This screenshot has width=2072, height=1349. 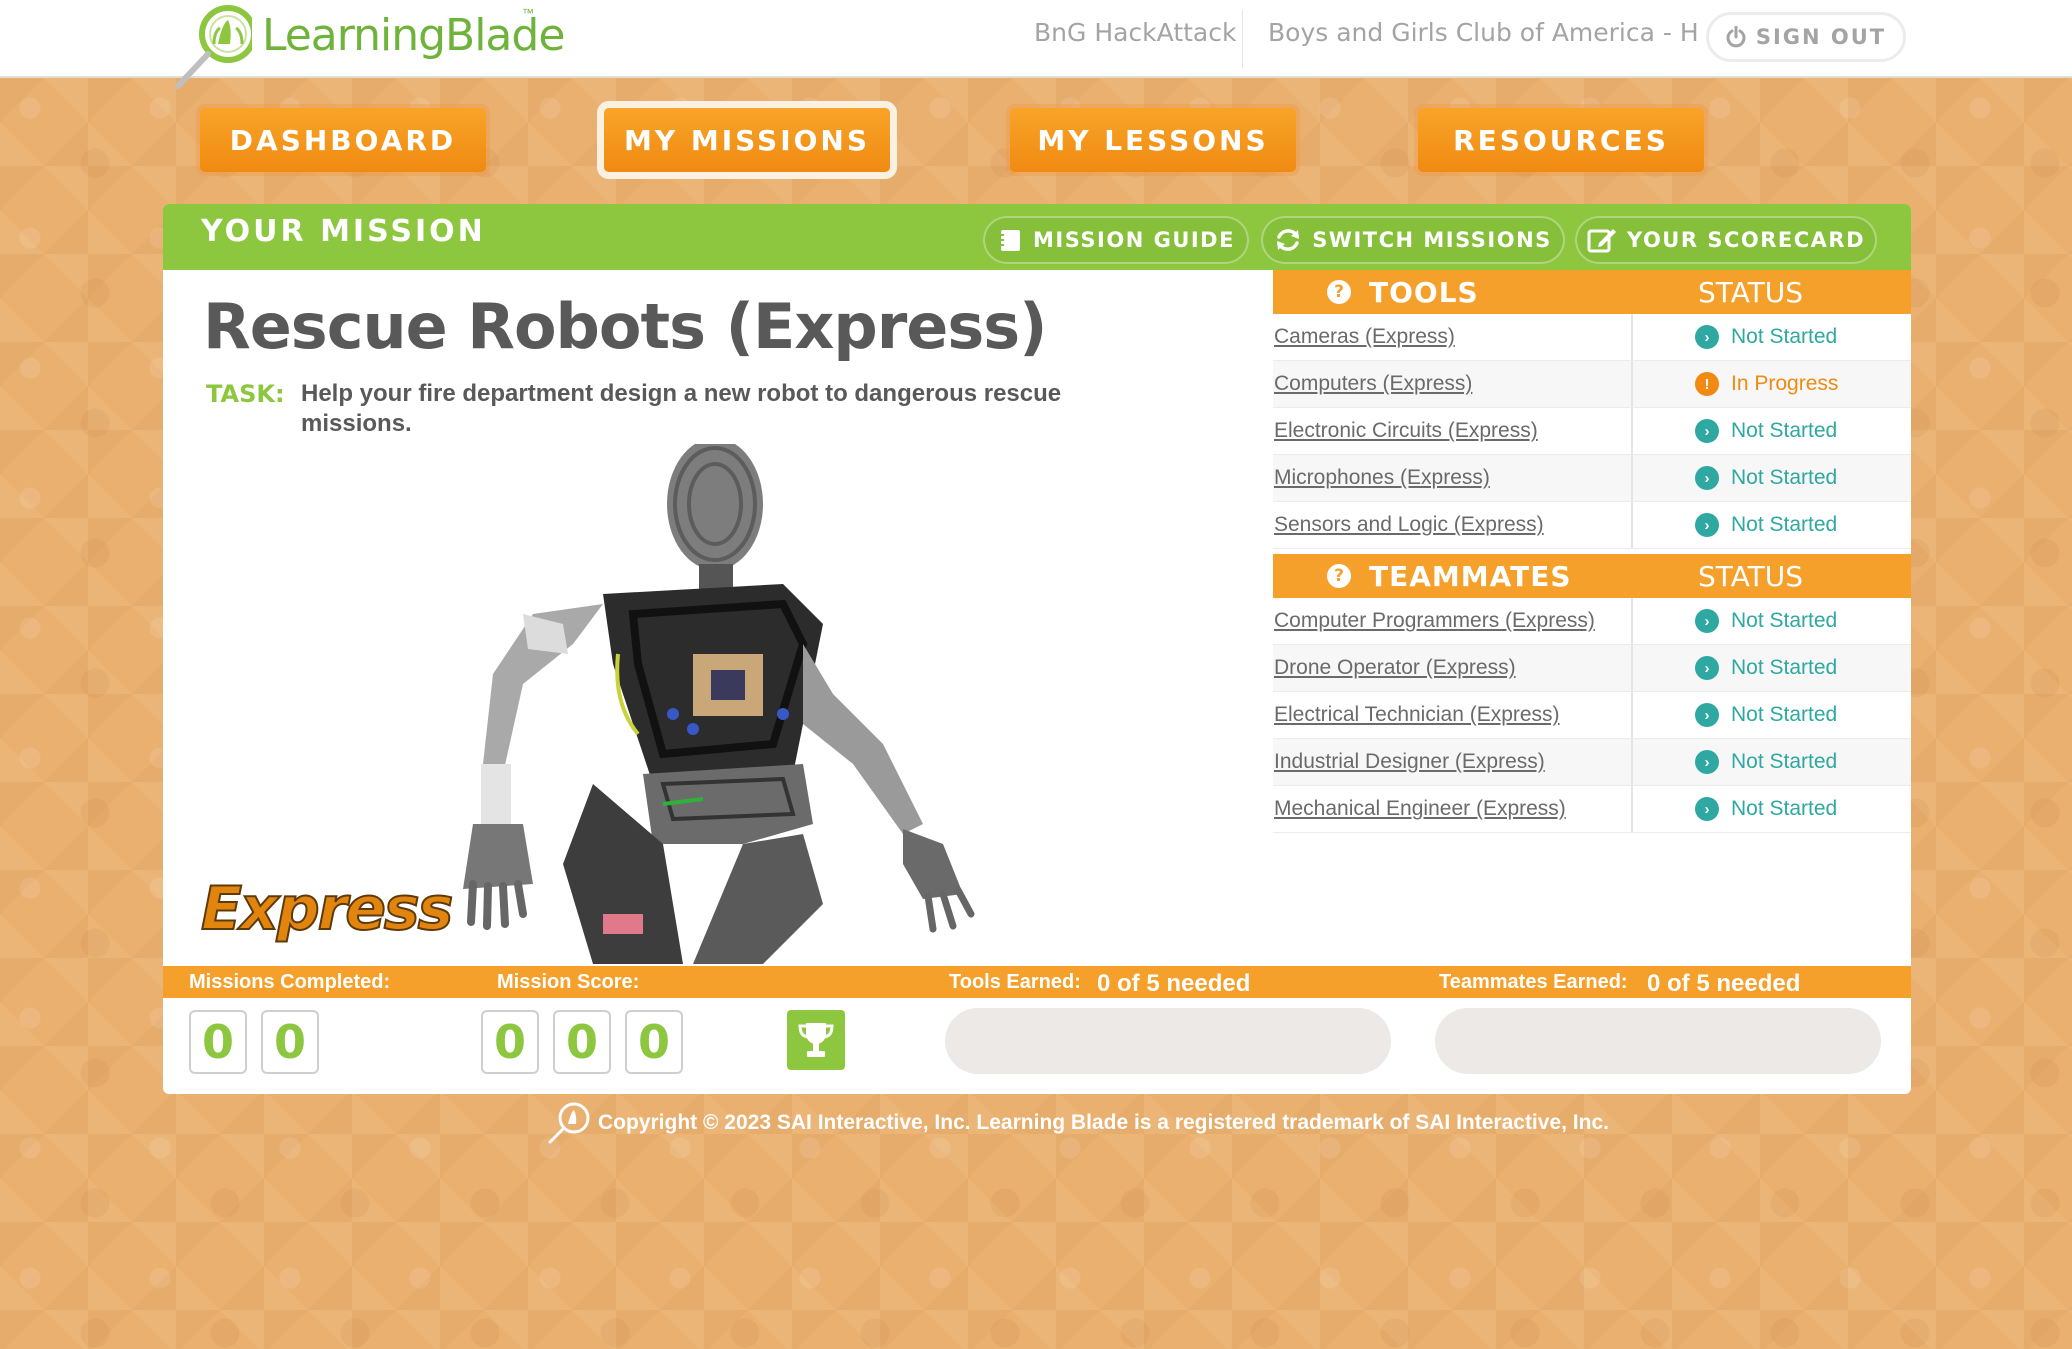 What do you see at coordinates (528, 13) in the screenshot?
I see `logo-trademark: ™` at bounding box center [528, 13].